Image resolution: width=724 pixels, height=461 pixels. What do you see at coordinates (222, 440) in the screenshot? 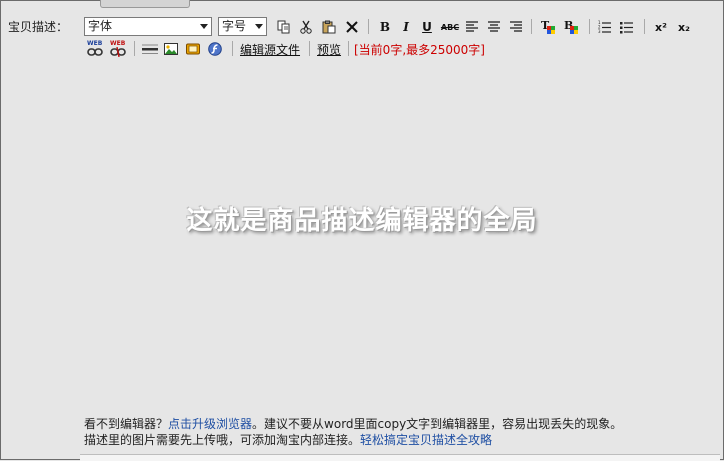
I see `help-line-2-prefix: 描述里的图片需要先上传哦，可添加淘宝内部连接。` at bounding box center [222, 440].